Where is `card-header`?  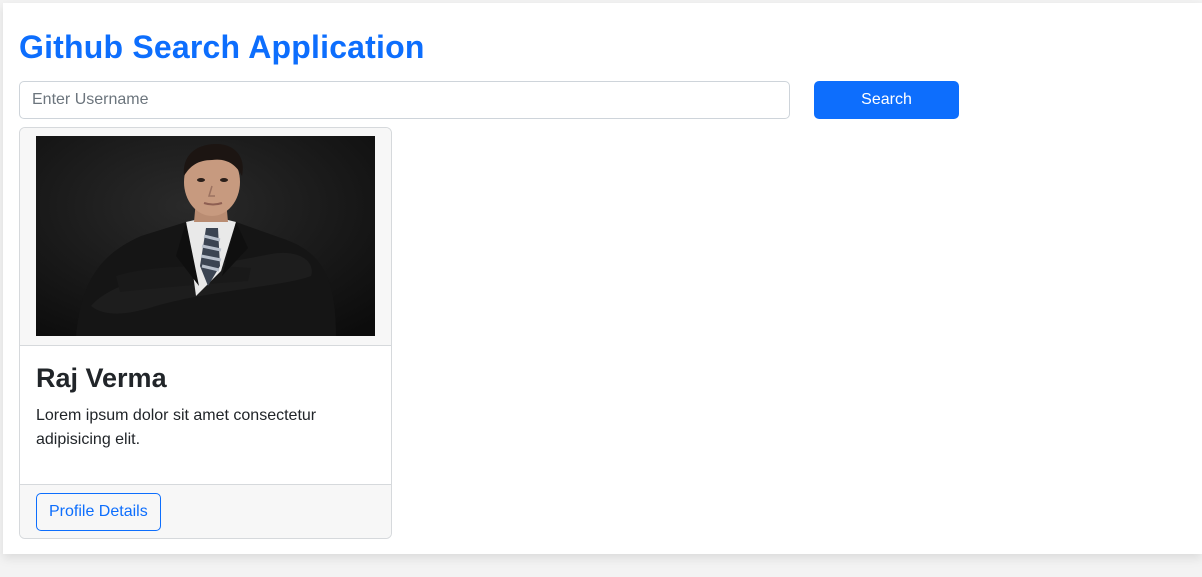
card-header is located at coordinates (205, 237).